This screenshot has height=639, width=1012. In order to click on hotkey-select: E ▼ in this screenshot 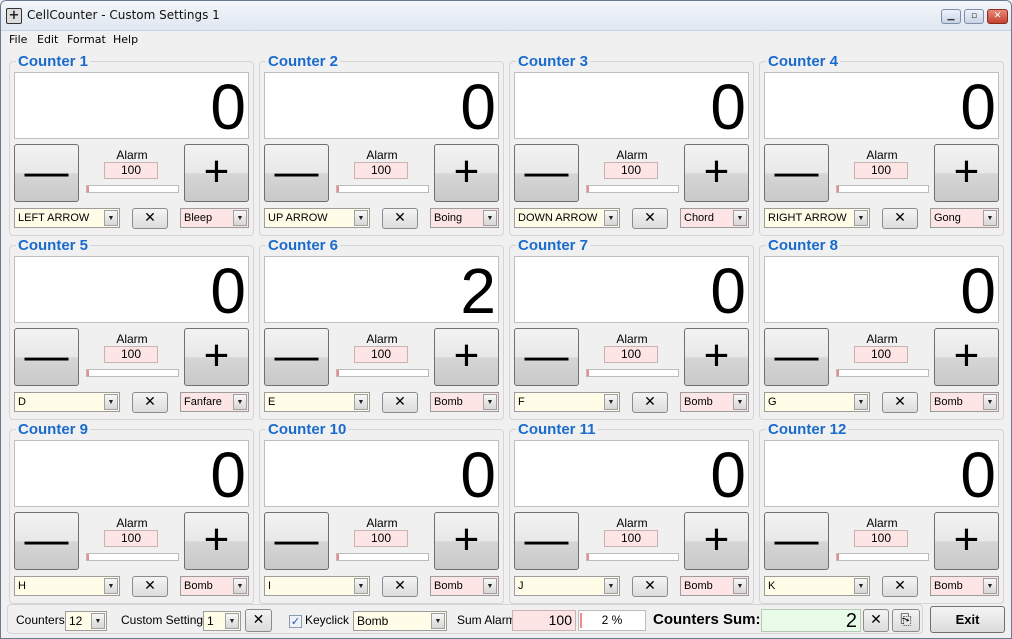, I will do `click(317, 402)`.